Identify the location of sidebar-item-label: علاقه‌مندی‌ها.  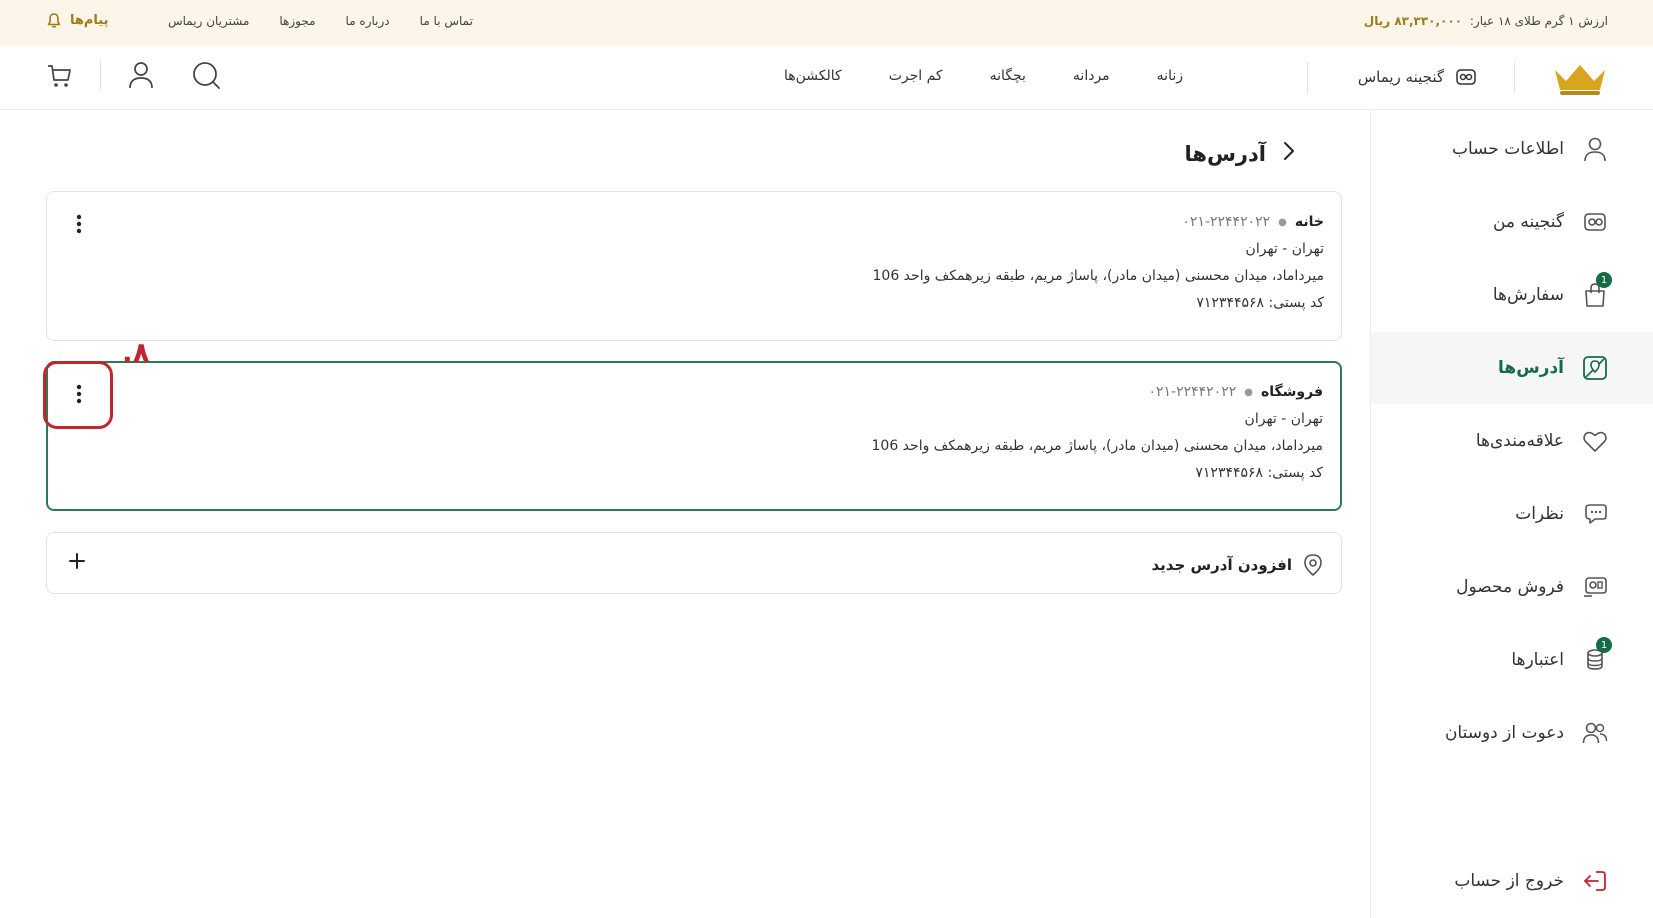
(1519, 441).